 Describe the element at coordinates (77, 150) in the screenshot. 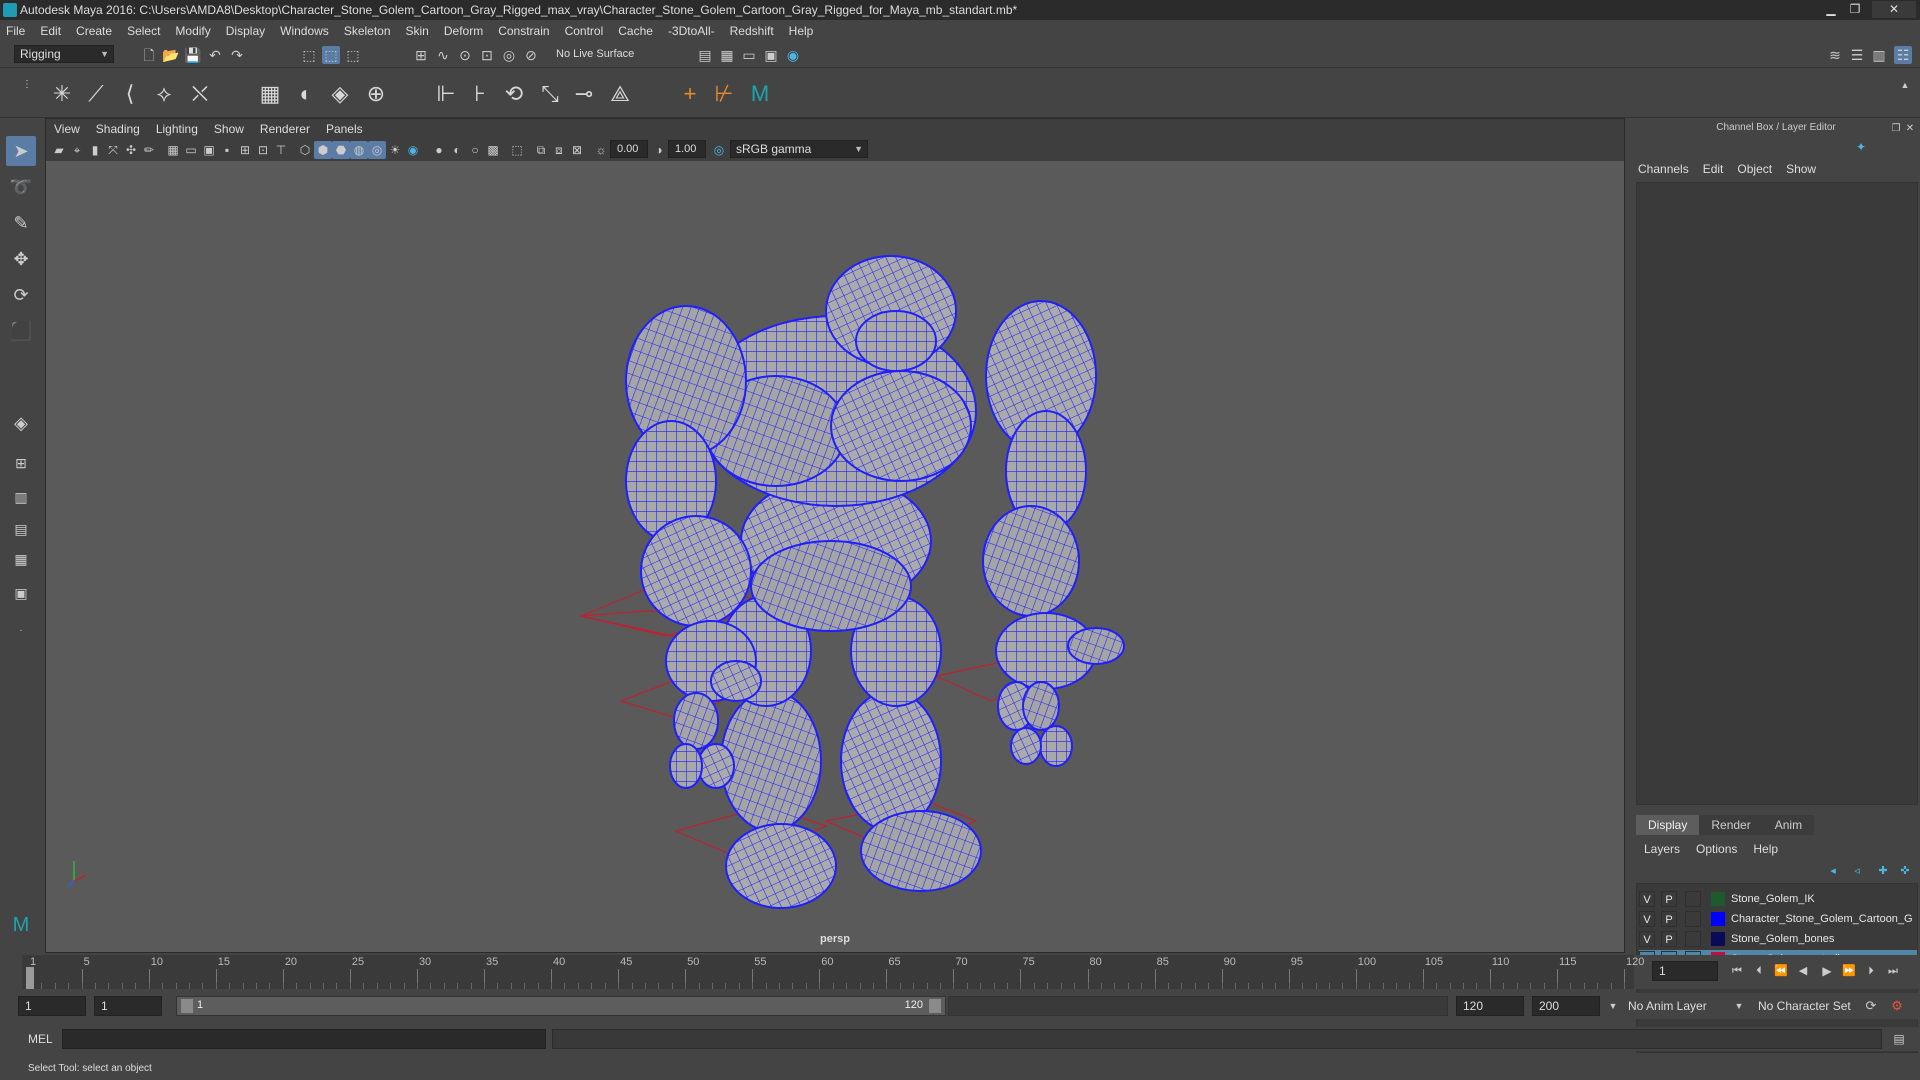

I see `camera-attributes-icon: ⌖` at that location.